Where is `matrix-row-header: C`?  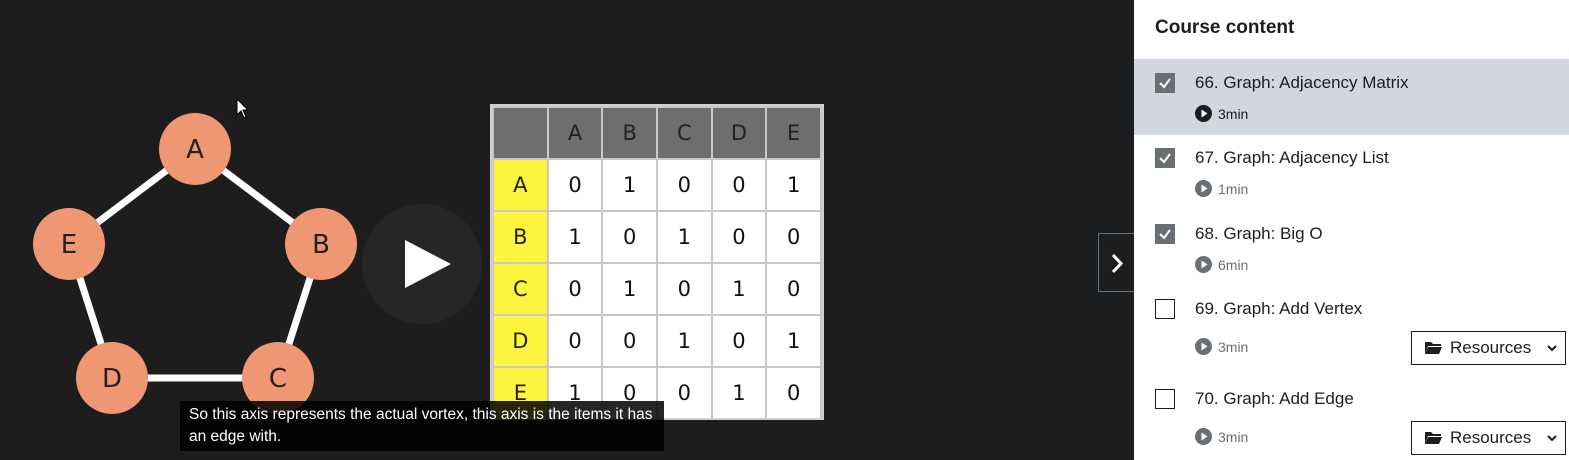 matrix-row-header: C is located at coordinates (520, 289).